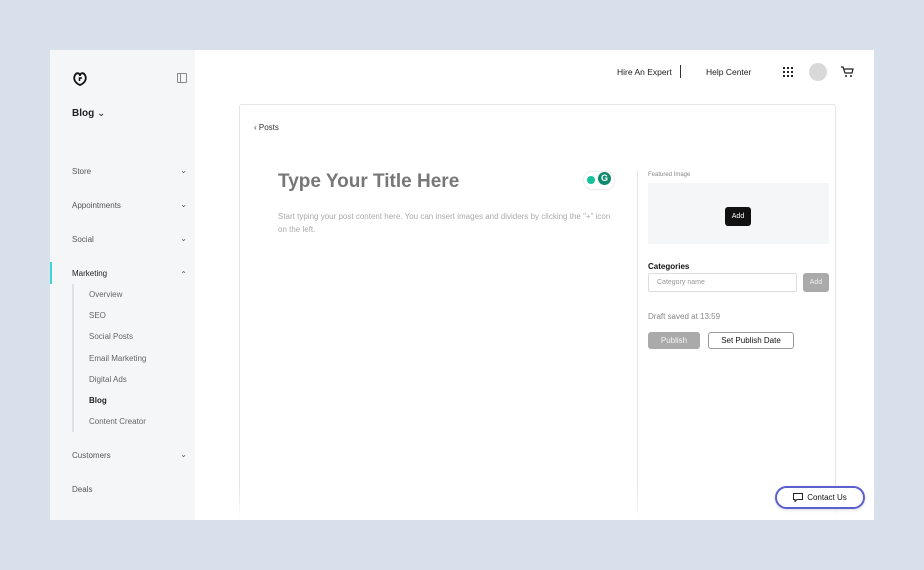  What do you see at coordinates (637, 345) in the screenshot?
I see `panel-divider` at bounding box center [637, 345].